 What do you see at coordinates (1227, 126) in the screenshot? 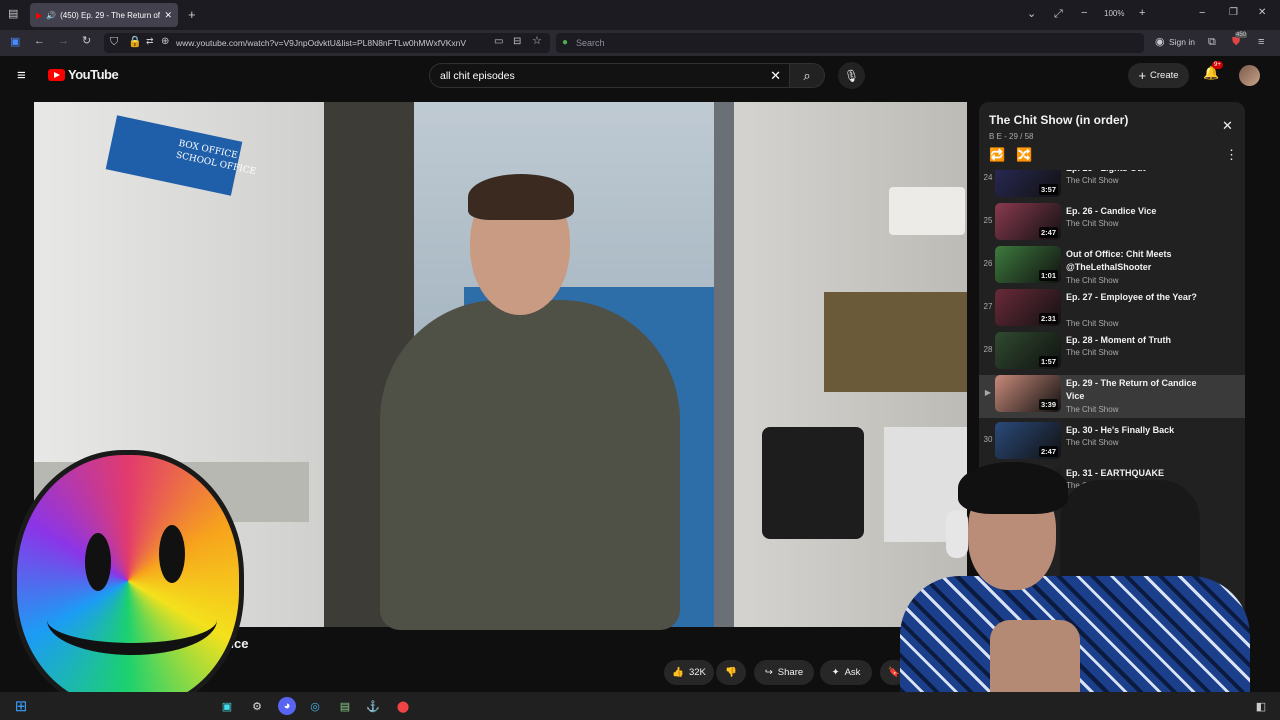
I see `close-playlist-icon: ✕` at bounding box center [1227, 126].